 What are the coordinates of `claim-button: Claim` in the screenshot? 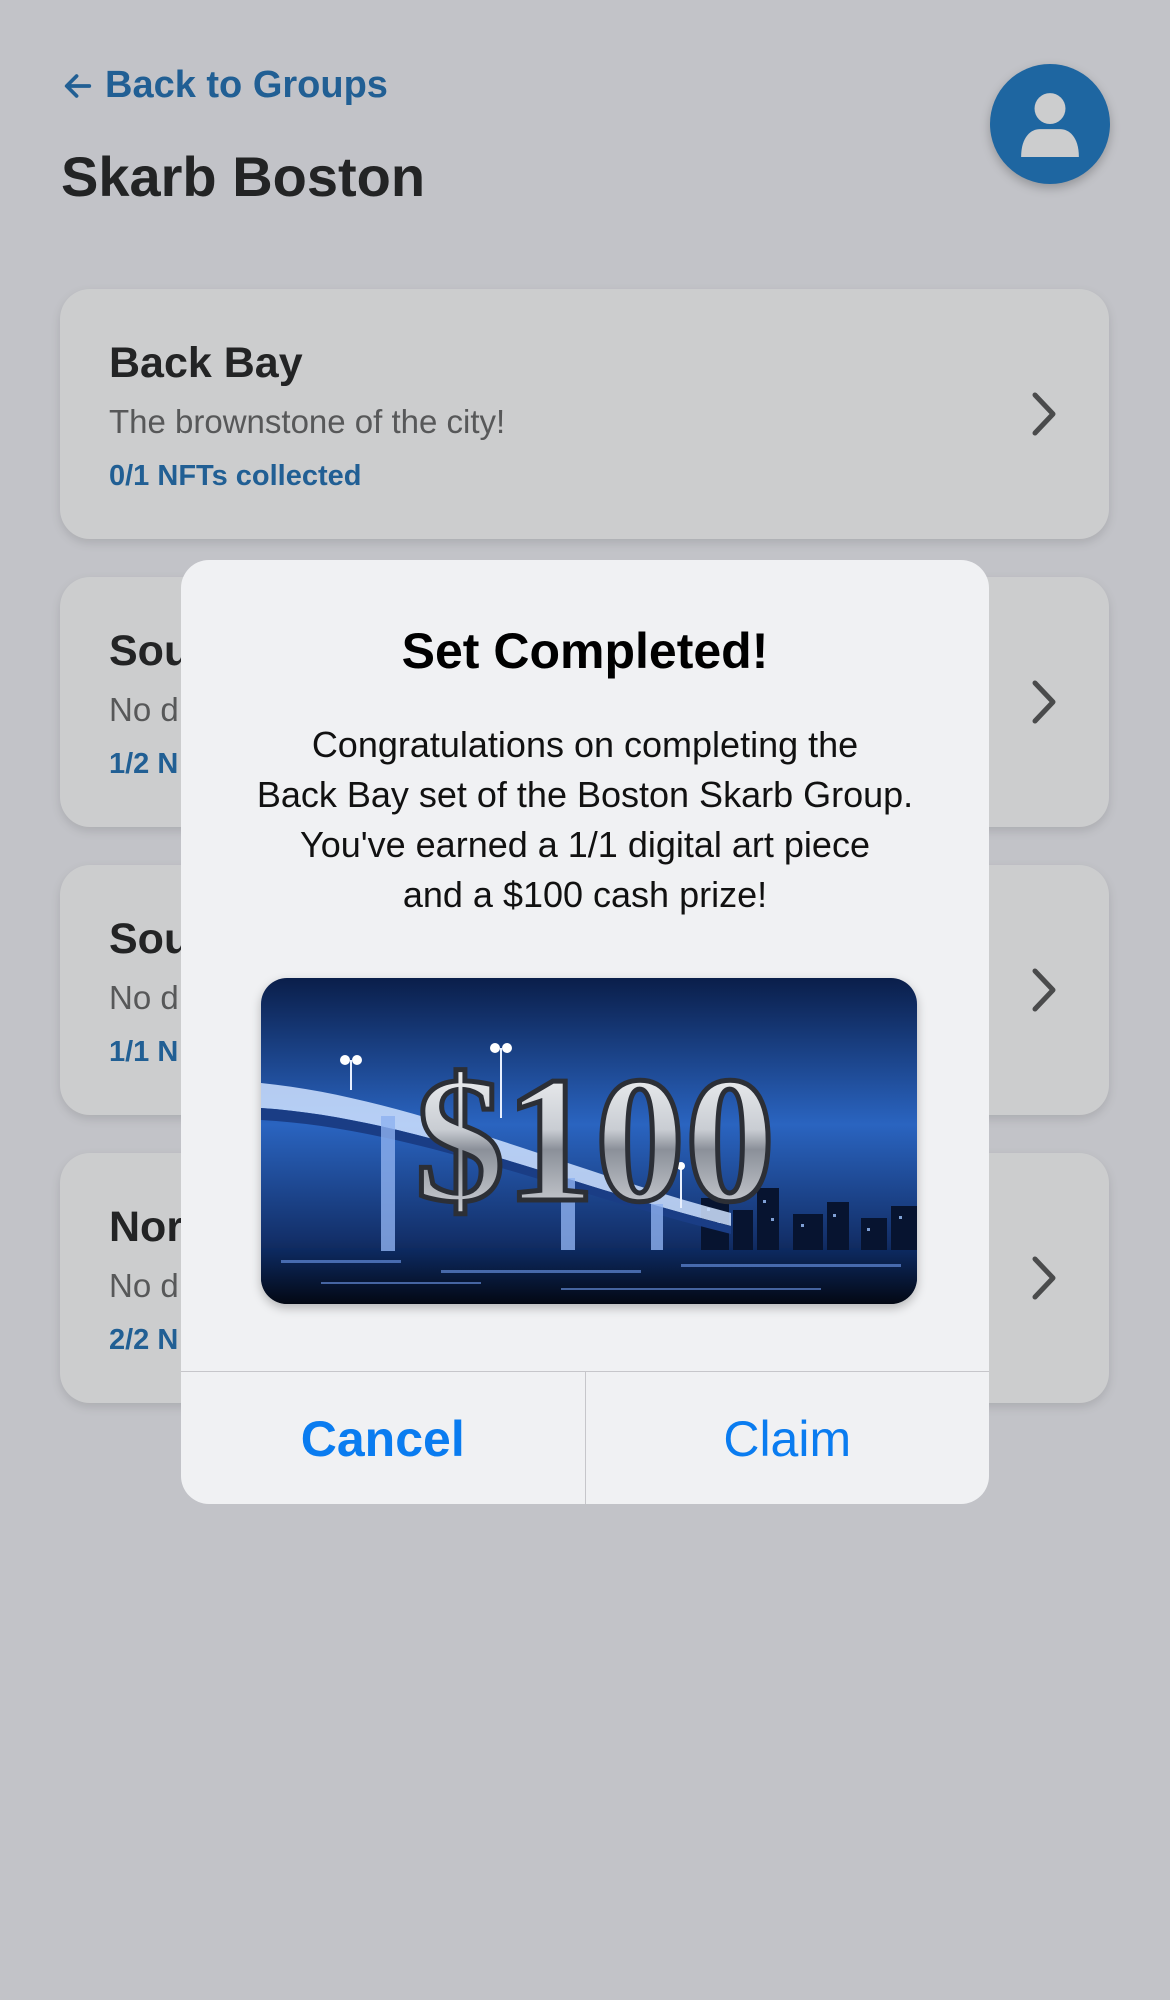 It's located at (788, 1438).